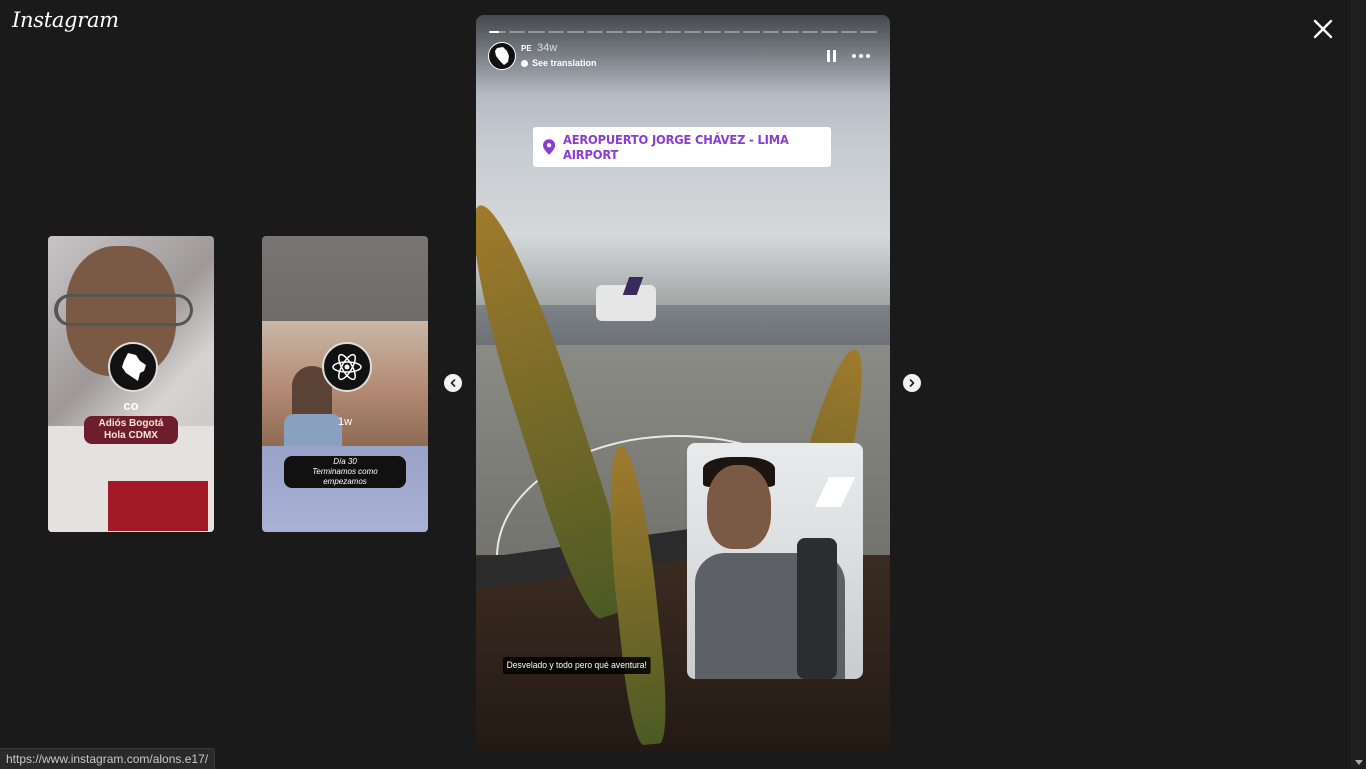  What do you see at coordinates (549, 147) in the screenshot?
I see `location-pin-icon` at bounding box center [549, 147].